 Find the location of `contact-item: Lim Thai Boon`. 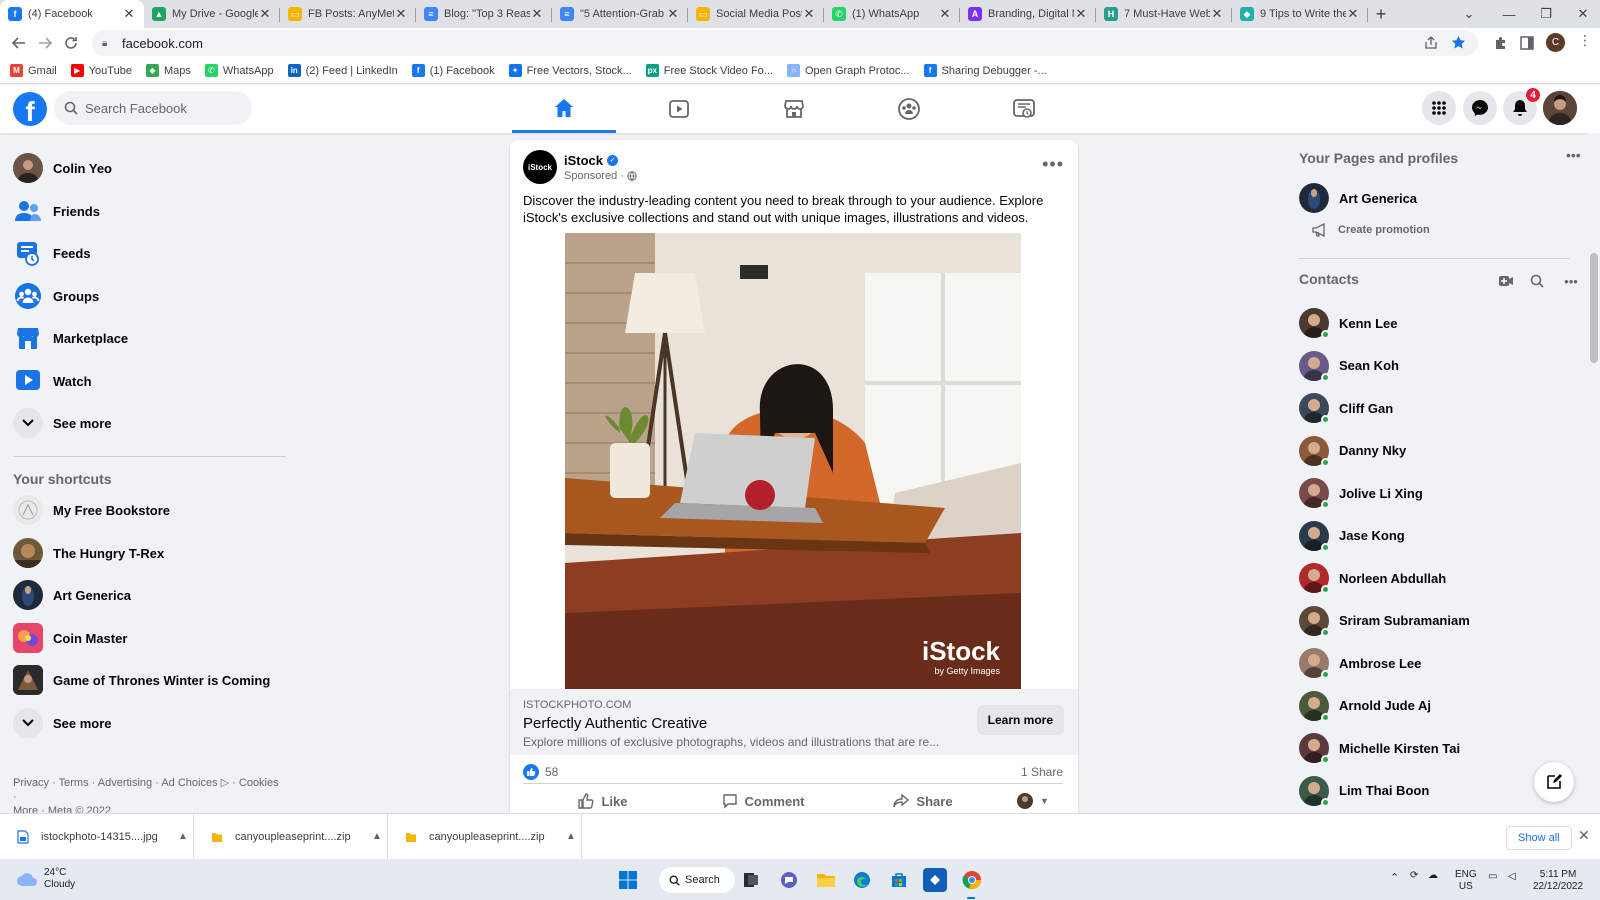

contact-item: Lim Thai Boon is located at coordinates (1434, 791).